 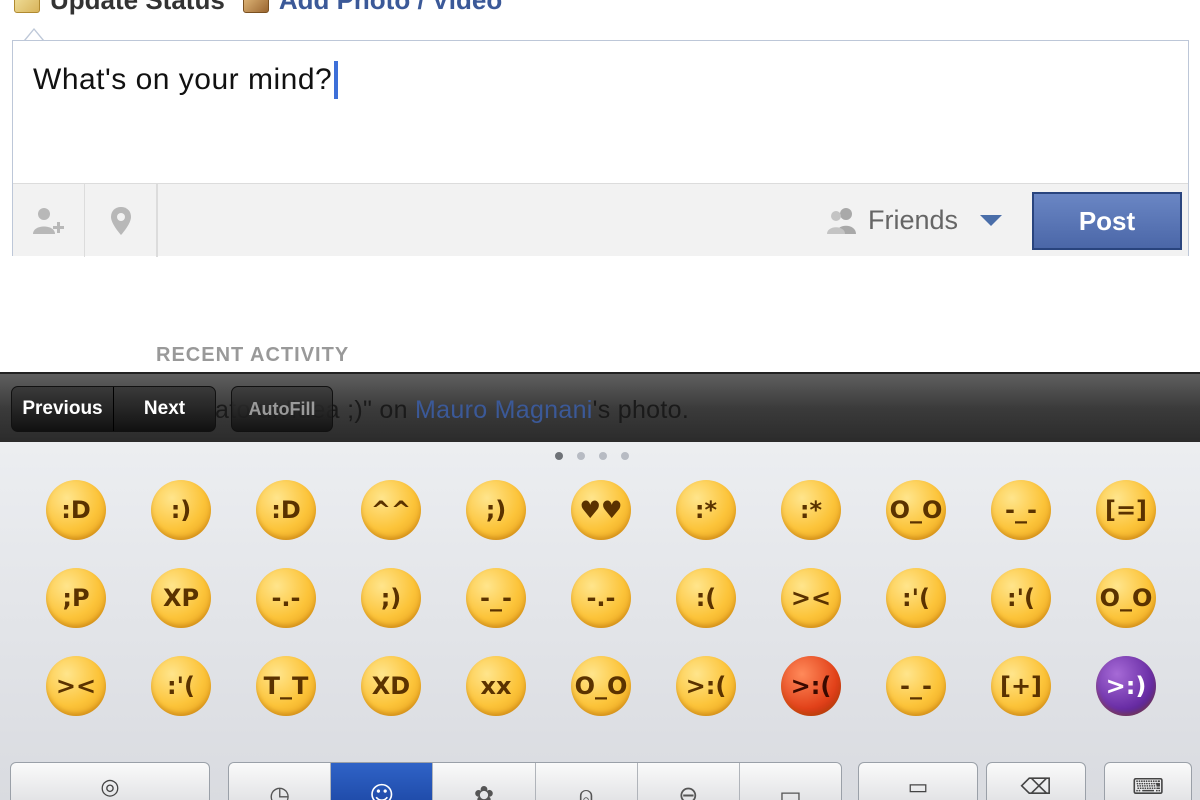 I want to click on pencil-icon, so click(x=27, y=6).